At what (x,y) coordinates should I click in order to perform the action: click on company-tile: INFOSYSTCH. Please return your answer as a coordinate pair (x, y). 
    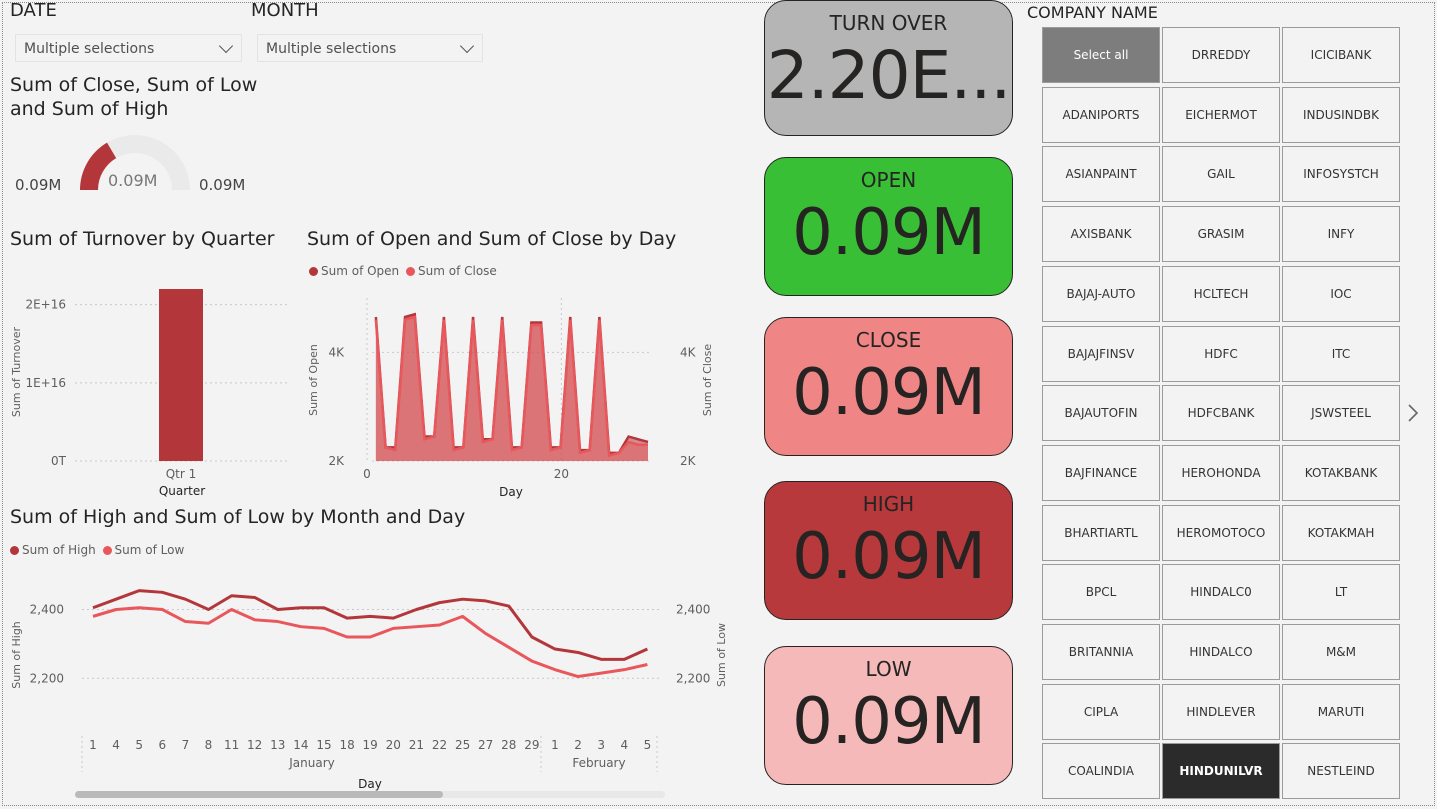
    Looking at the image, I should click on (1341, 174).